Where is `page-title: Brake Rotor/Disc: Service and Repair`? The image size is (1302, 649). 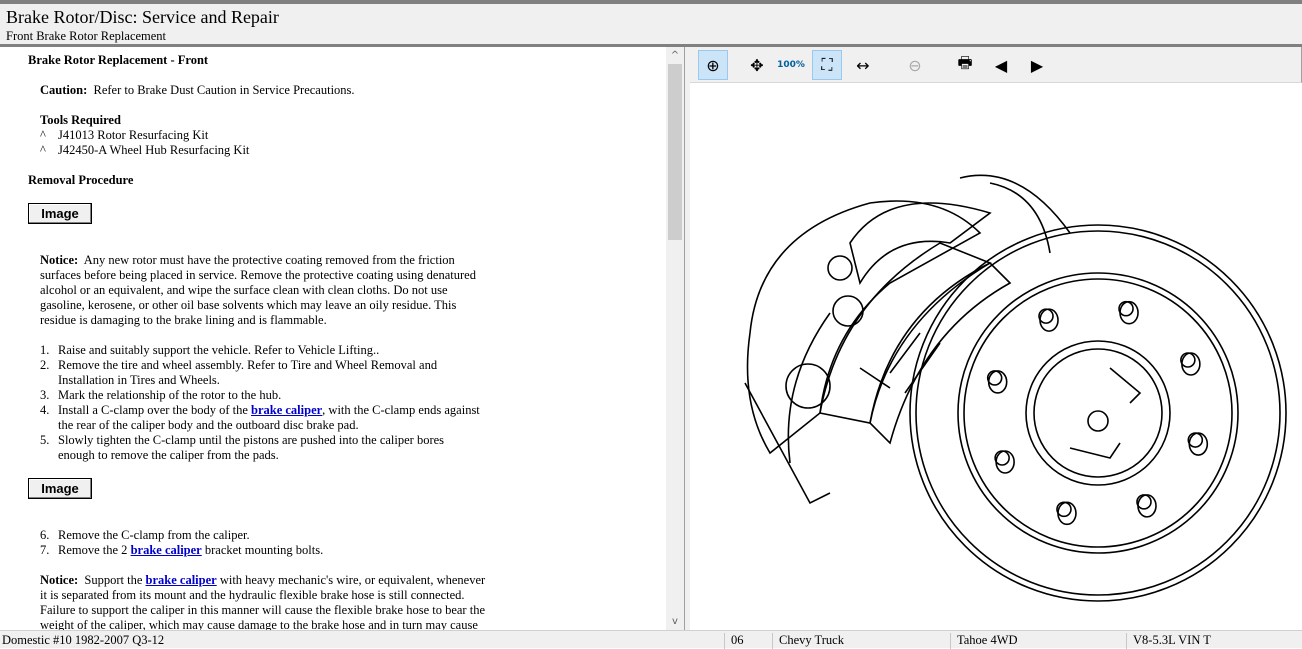
page-title: Brake Rotor/Disc: Service and Repair is located at coordinates (142, 17).